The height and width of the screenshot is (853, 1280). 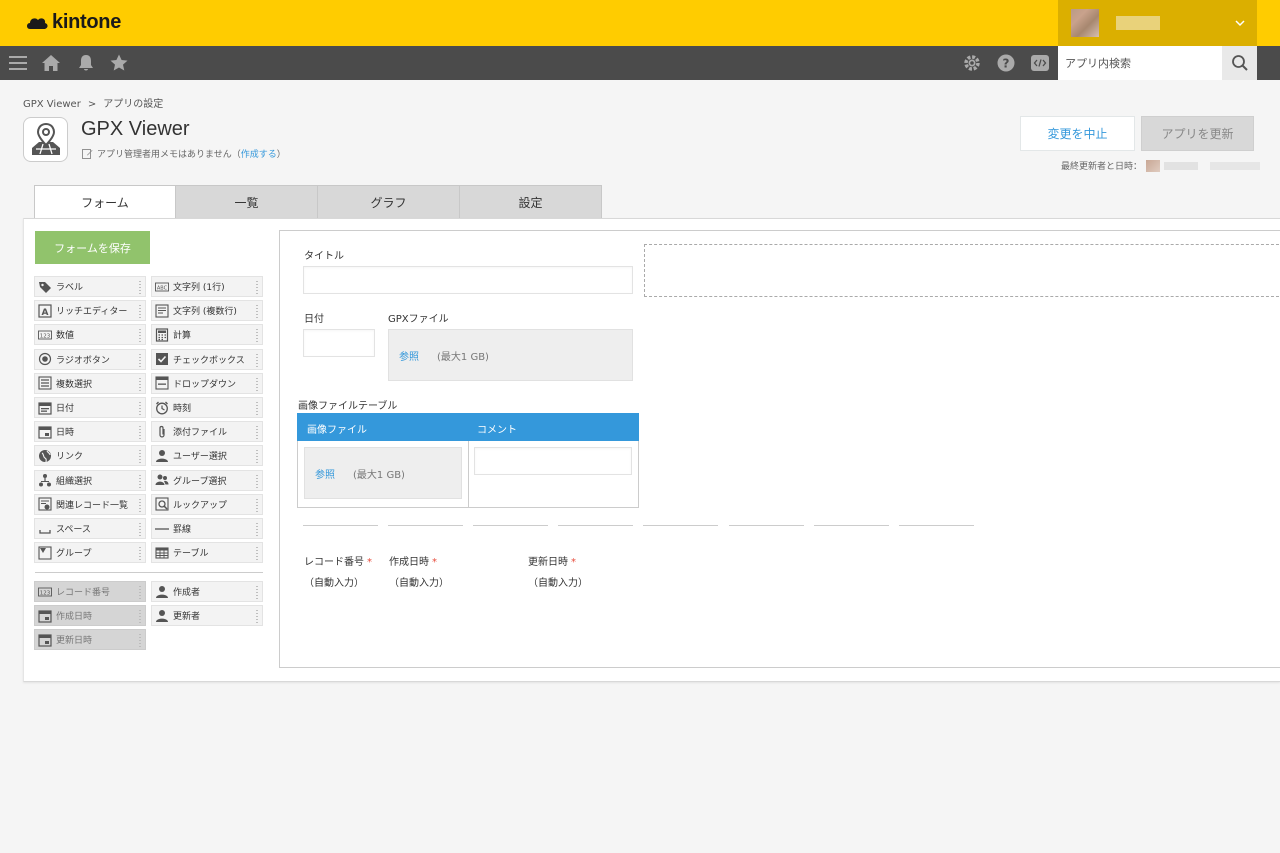 I want to click on tab-settings: 設定, so click(x=531, y=202).